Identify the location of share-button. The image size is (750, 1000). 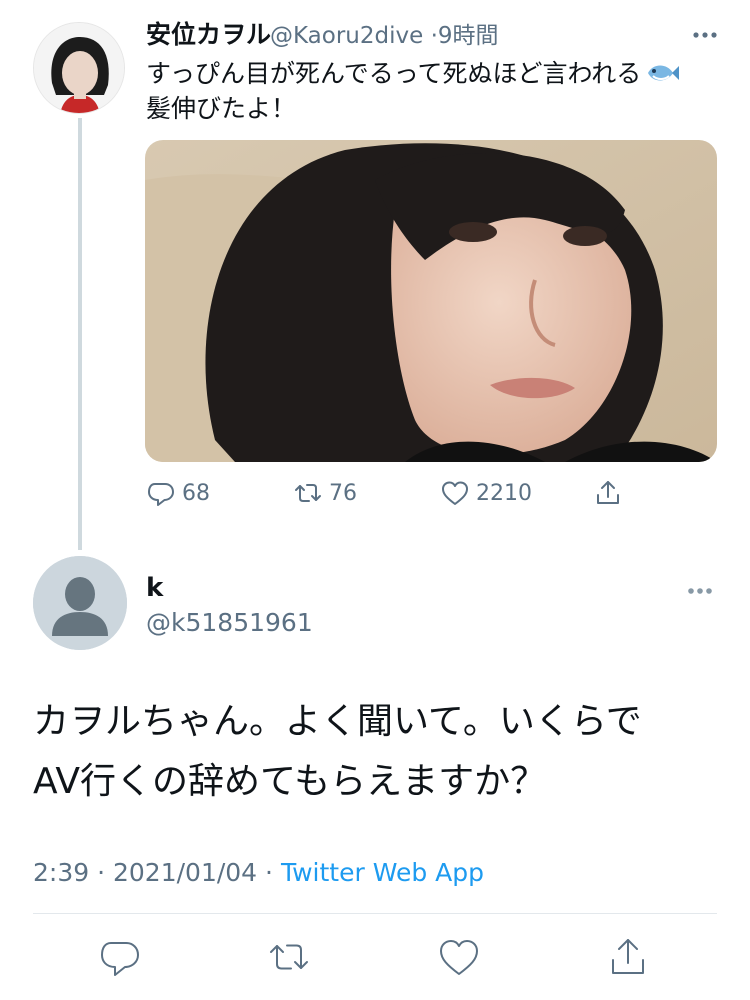
(611, 493).